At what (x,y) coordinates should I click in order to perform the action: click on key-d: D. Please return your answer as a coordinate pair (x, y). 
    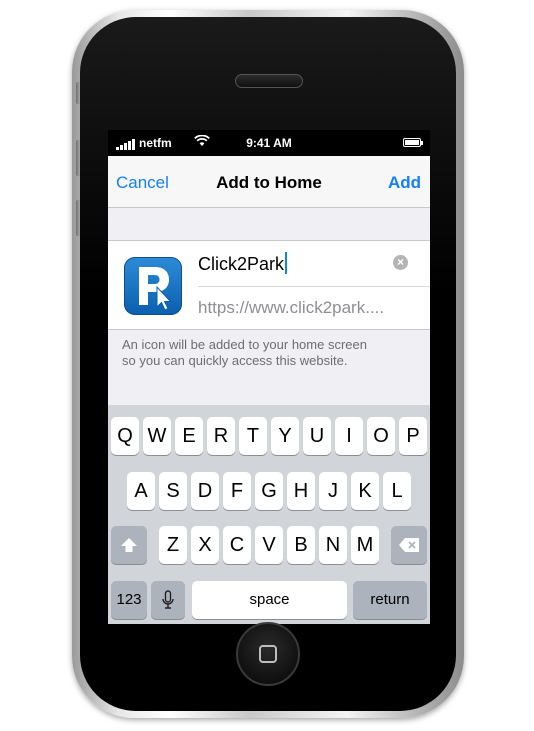
    Looking at the image, I should click on (205, 491).